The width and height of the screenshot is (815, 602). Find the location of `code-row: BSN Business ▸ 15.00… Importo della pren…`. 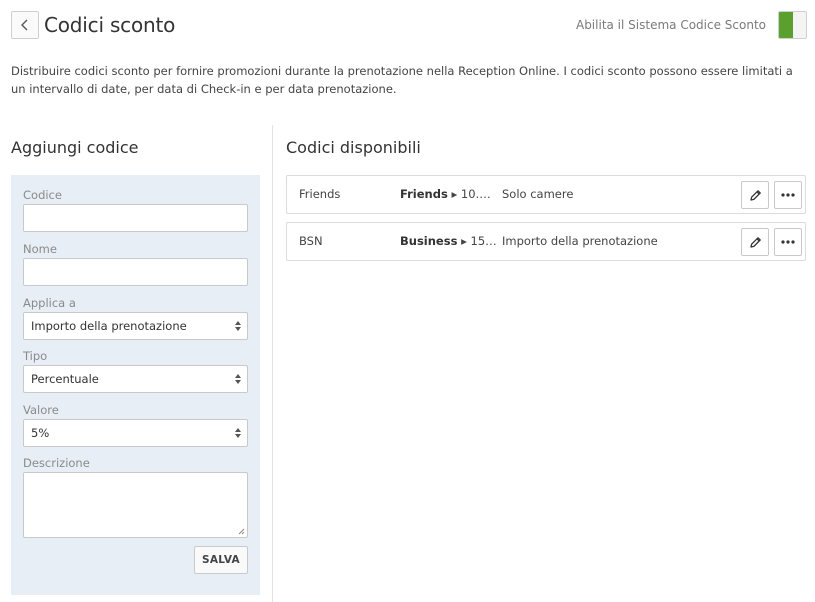

code-row: BSN Business ▸ 15.00… Importo della pren… is located at coordinates (546, 241).